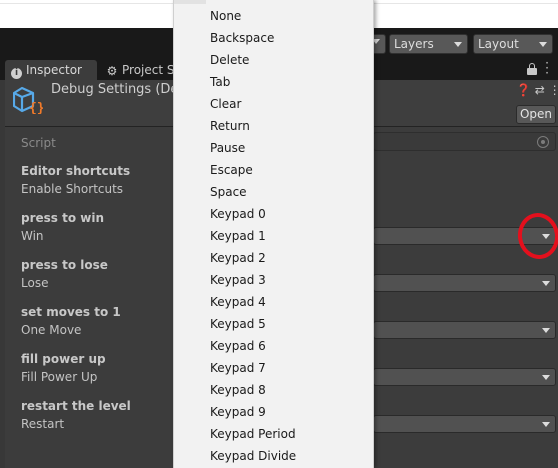 The width and height of the screenshot is (558, 468). What do you see at coordinates (43, 424) in the screenshot?
I see `field-label-restart: Restart` at bounding box center [43, 424].